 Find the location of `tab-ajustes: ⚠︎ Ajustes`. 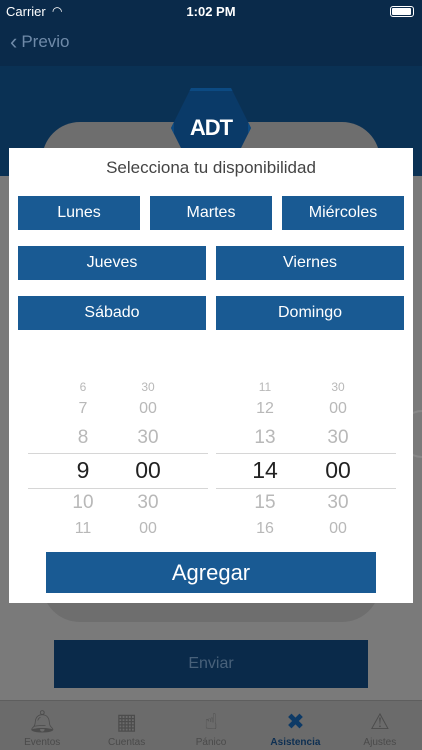

tab-ajustes: ⚠︎ Ajustes is located at coordinates (380, 725).